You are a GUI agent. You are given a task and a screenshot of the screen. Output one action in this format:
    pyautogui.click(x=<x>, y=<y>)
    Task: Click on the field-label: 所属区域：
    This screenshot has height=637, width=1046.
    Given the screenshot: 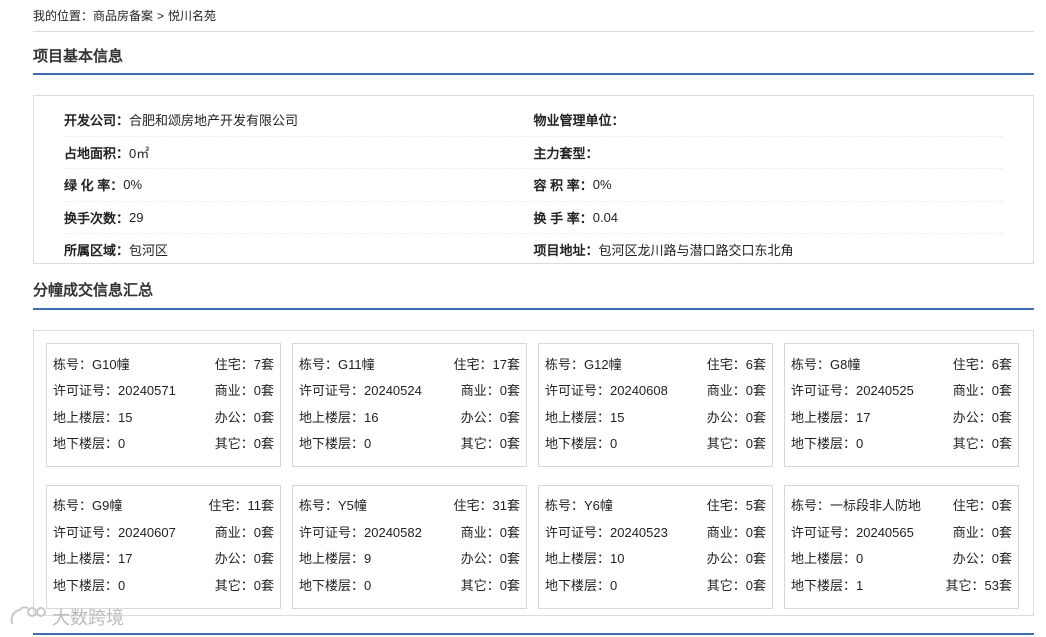 What is the action you would take?
    pyautogui.click(x=97, y=251)
    